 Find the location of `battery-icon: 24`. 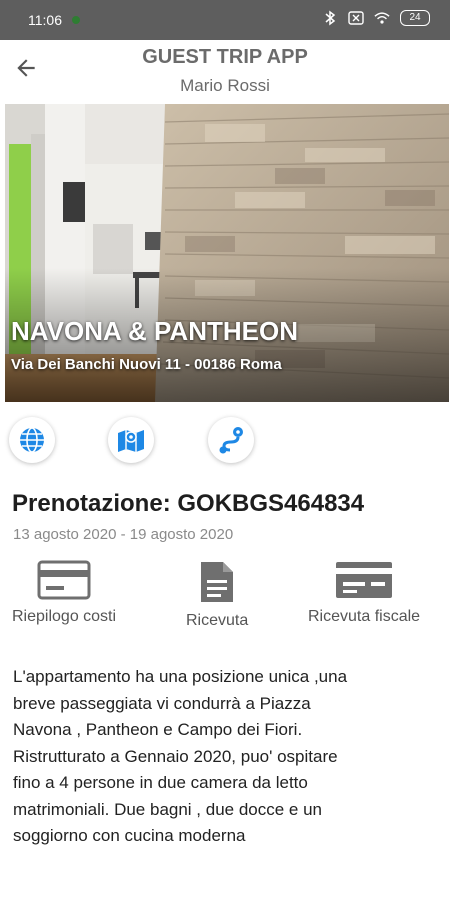

battery-icon: 24 is located at coordinates (415, 18).